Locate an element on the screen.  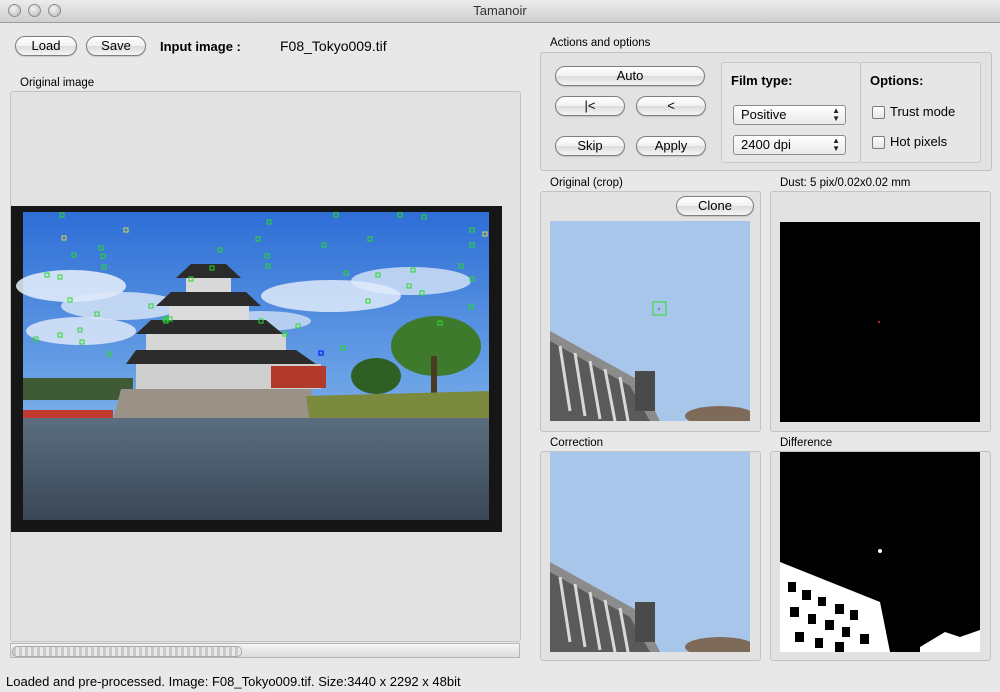
clone-button: Clone is located at coordinates (715, 206).